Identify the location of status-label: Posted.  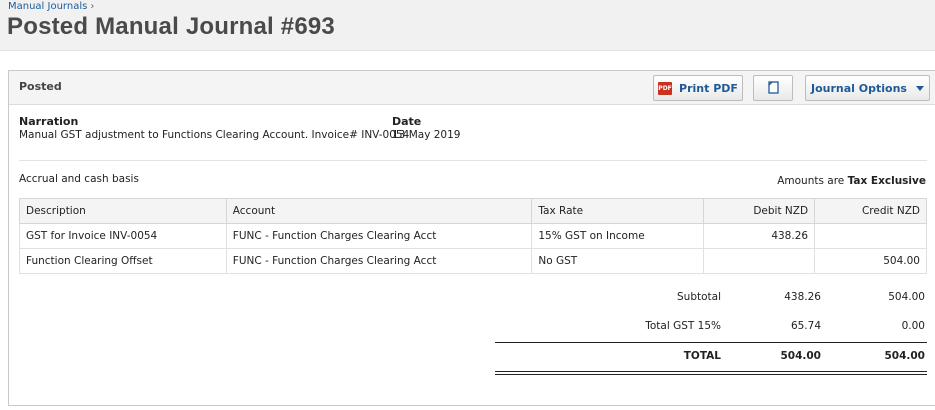
(40, 86).